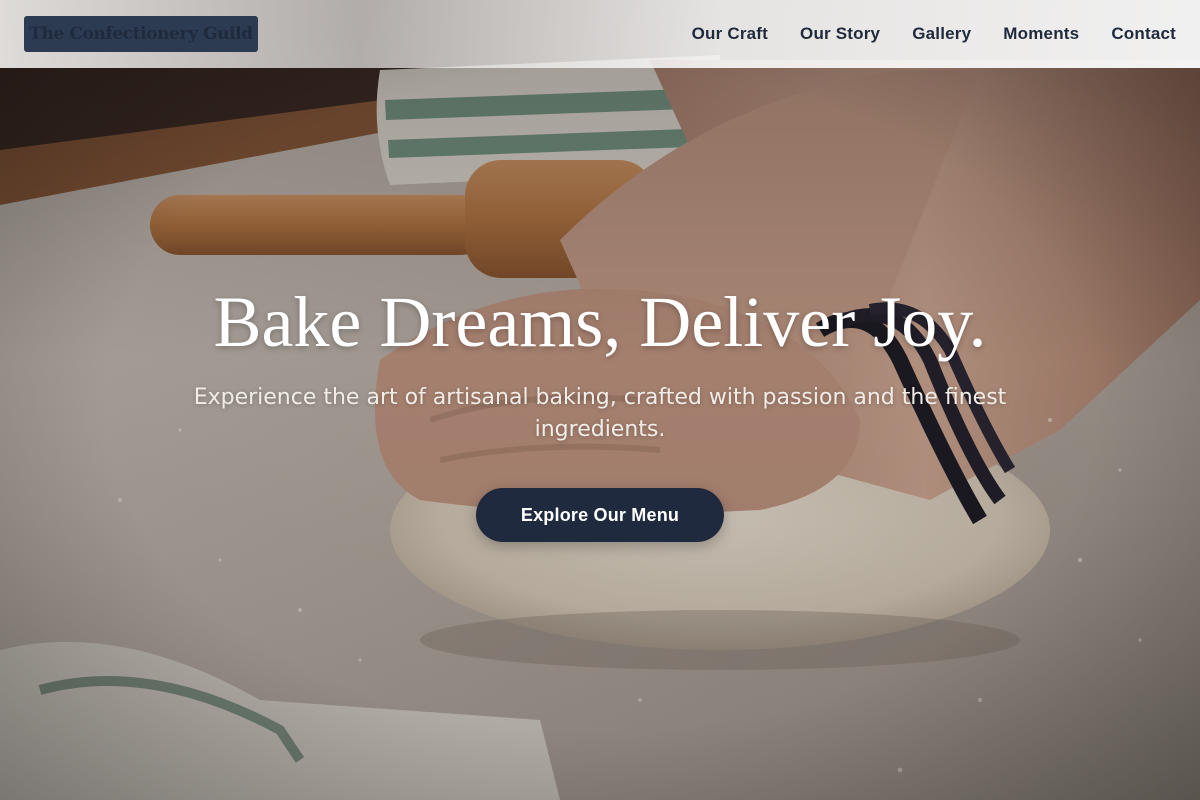 This screenshot has height=800, width=1200. I want to click on nav-link-gallery: Gallery, so click(941, 34).